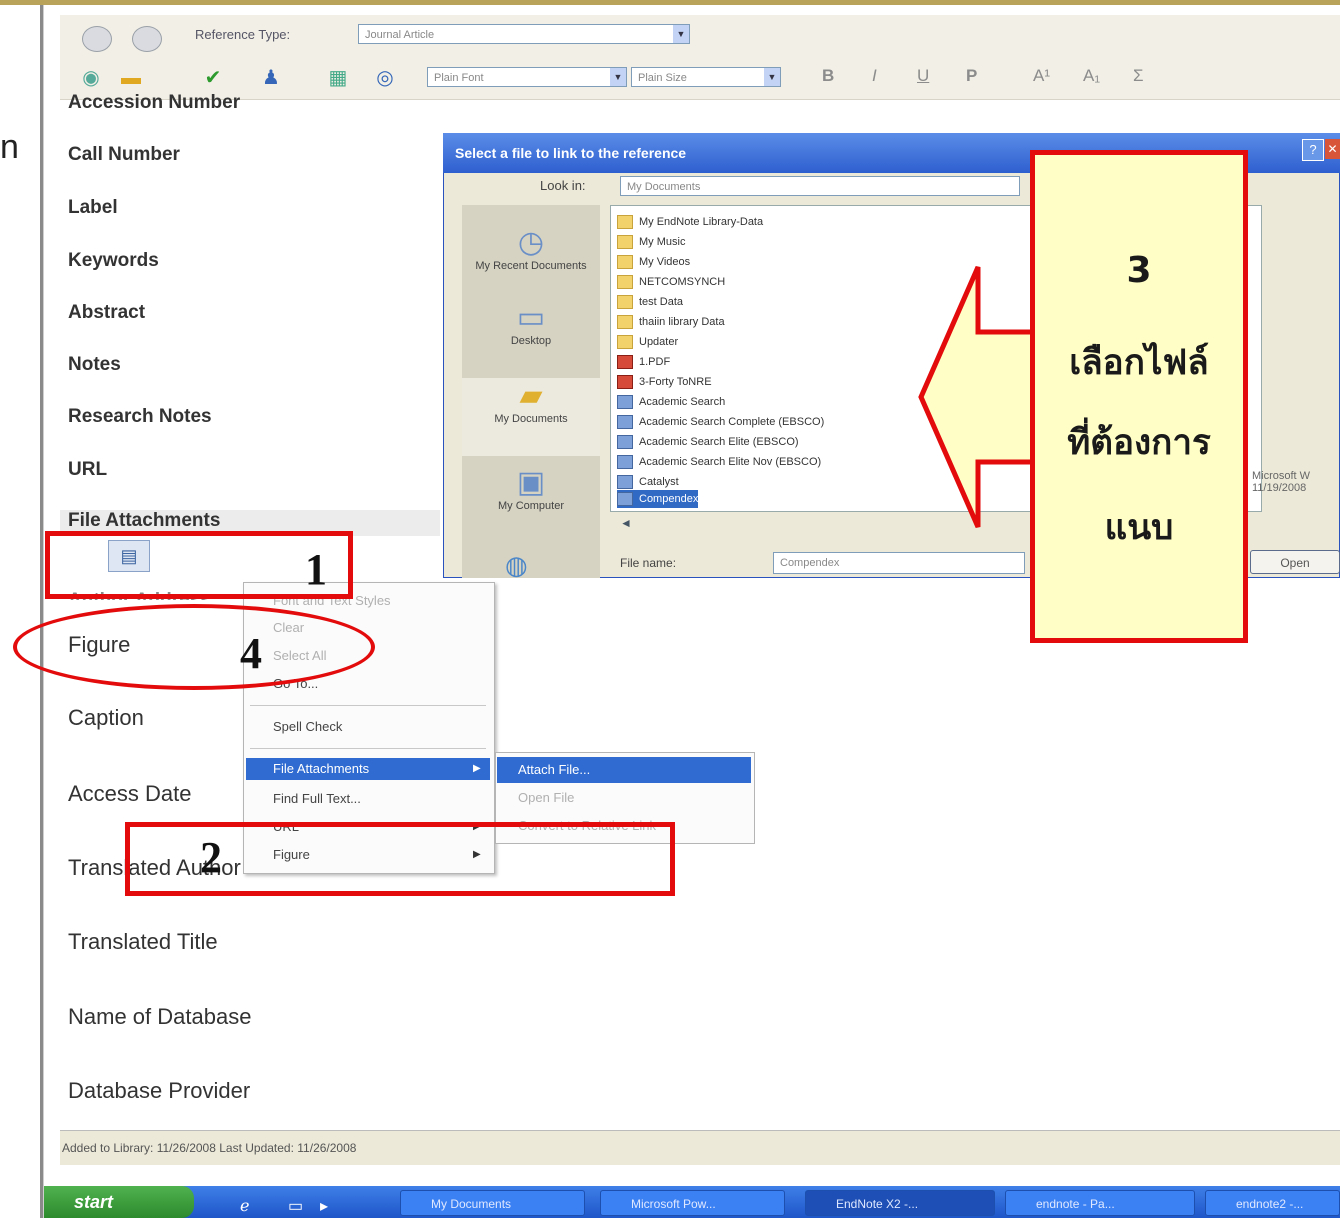 The width and height of the screenshot is (1340, 1218). I want to click on attach-icon: ▦, so click(338, 78).